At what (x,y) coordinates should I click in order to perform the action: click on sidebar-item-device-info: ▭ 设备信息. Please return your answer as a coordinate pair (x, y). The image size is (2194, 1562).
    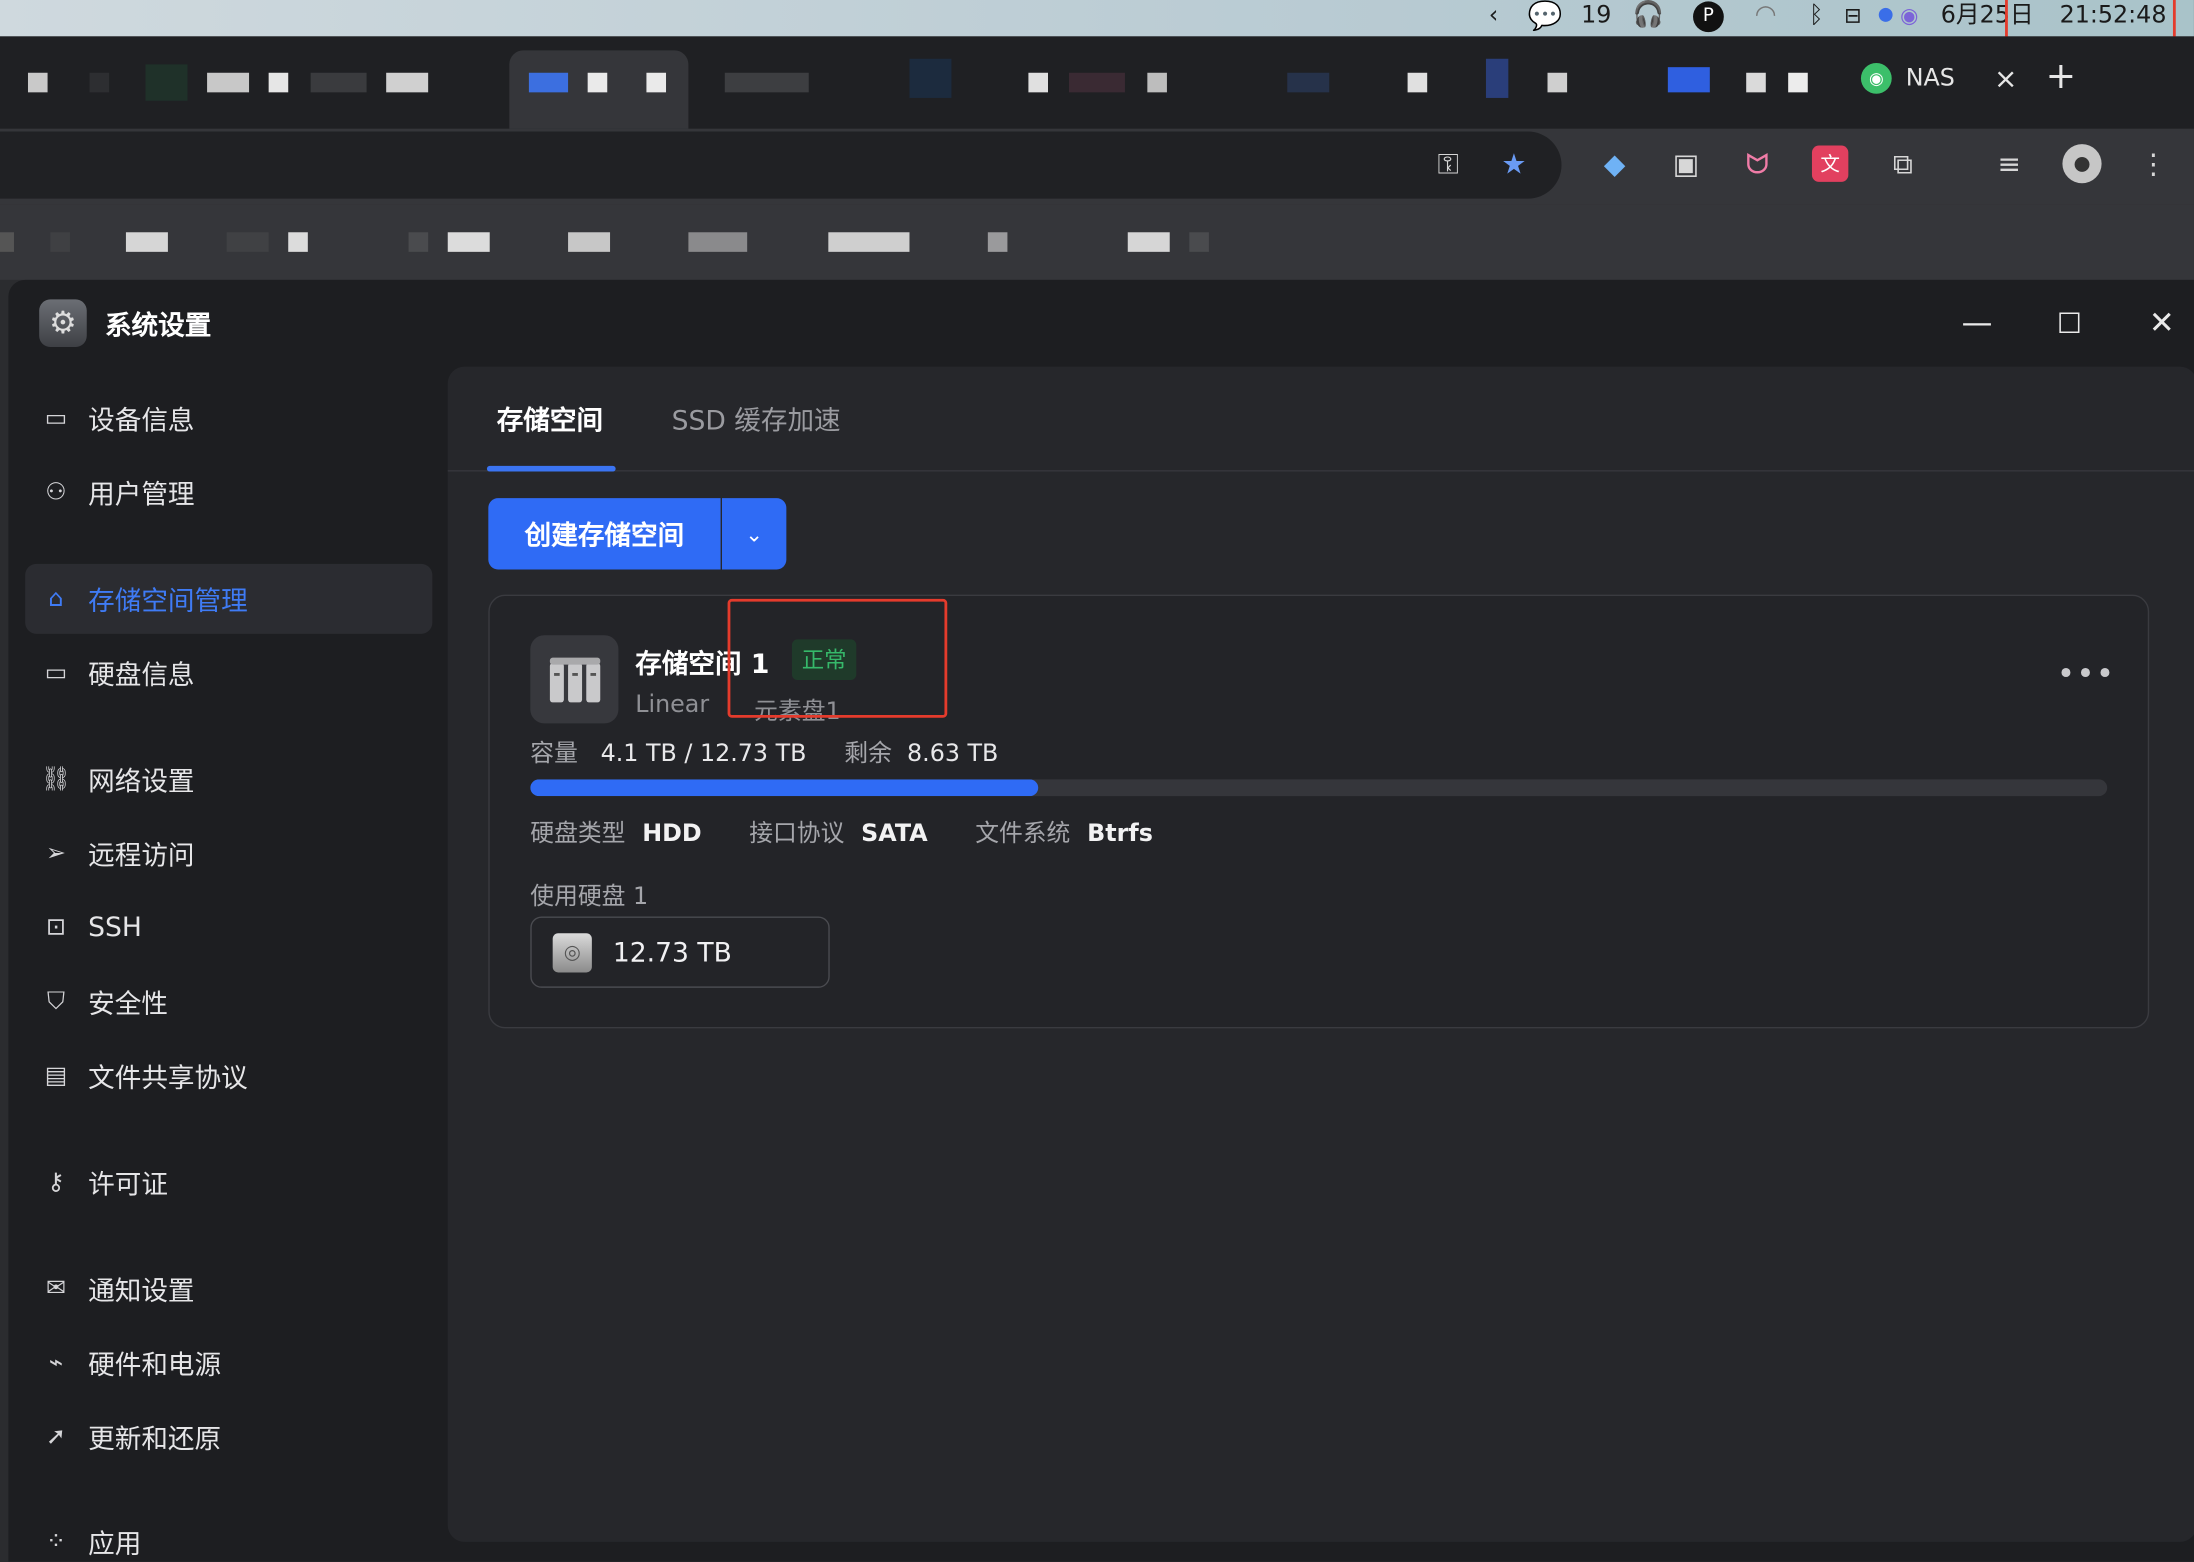
    Looking at the image, I should click on (228, 418).